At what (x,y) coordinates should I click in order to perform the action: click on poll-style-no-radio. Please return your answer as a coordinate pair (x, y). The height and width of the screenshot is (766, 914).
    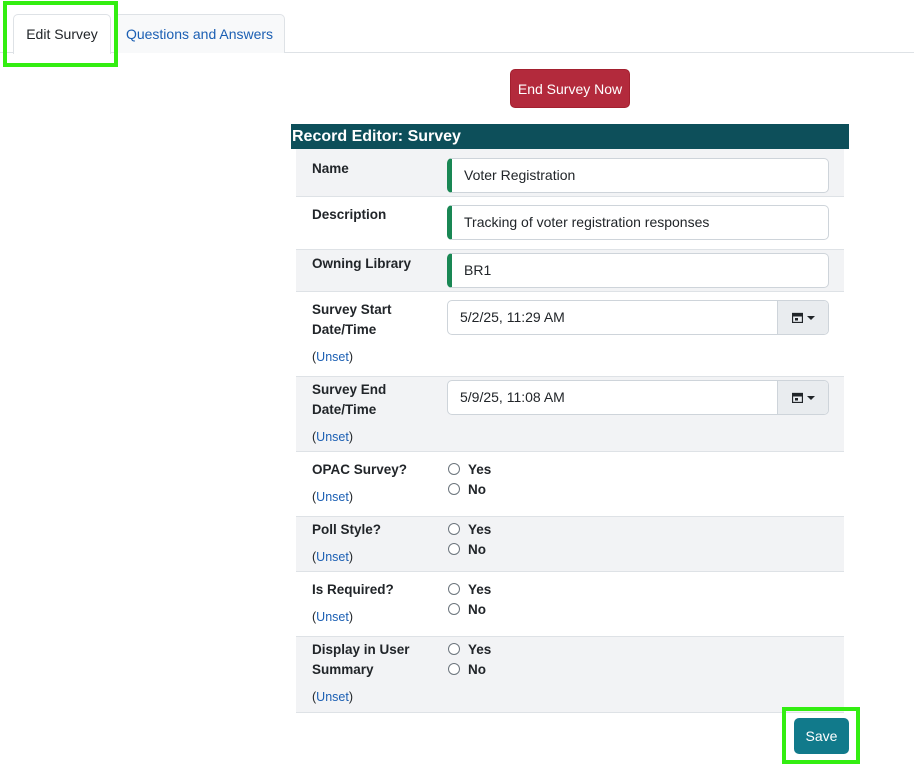
    Looking at the image, I should click on (454, 549).